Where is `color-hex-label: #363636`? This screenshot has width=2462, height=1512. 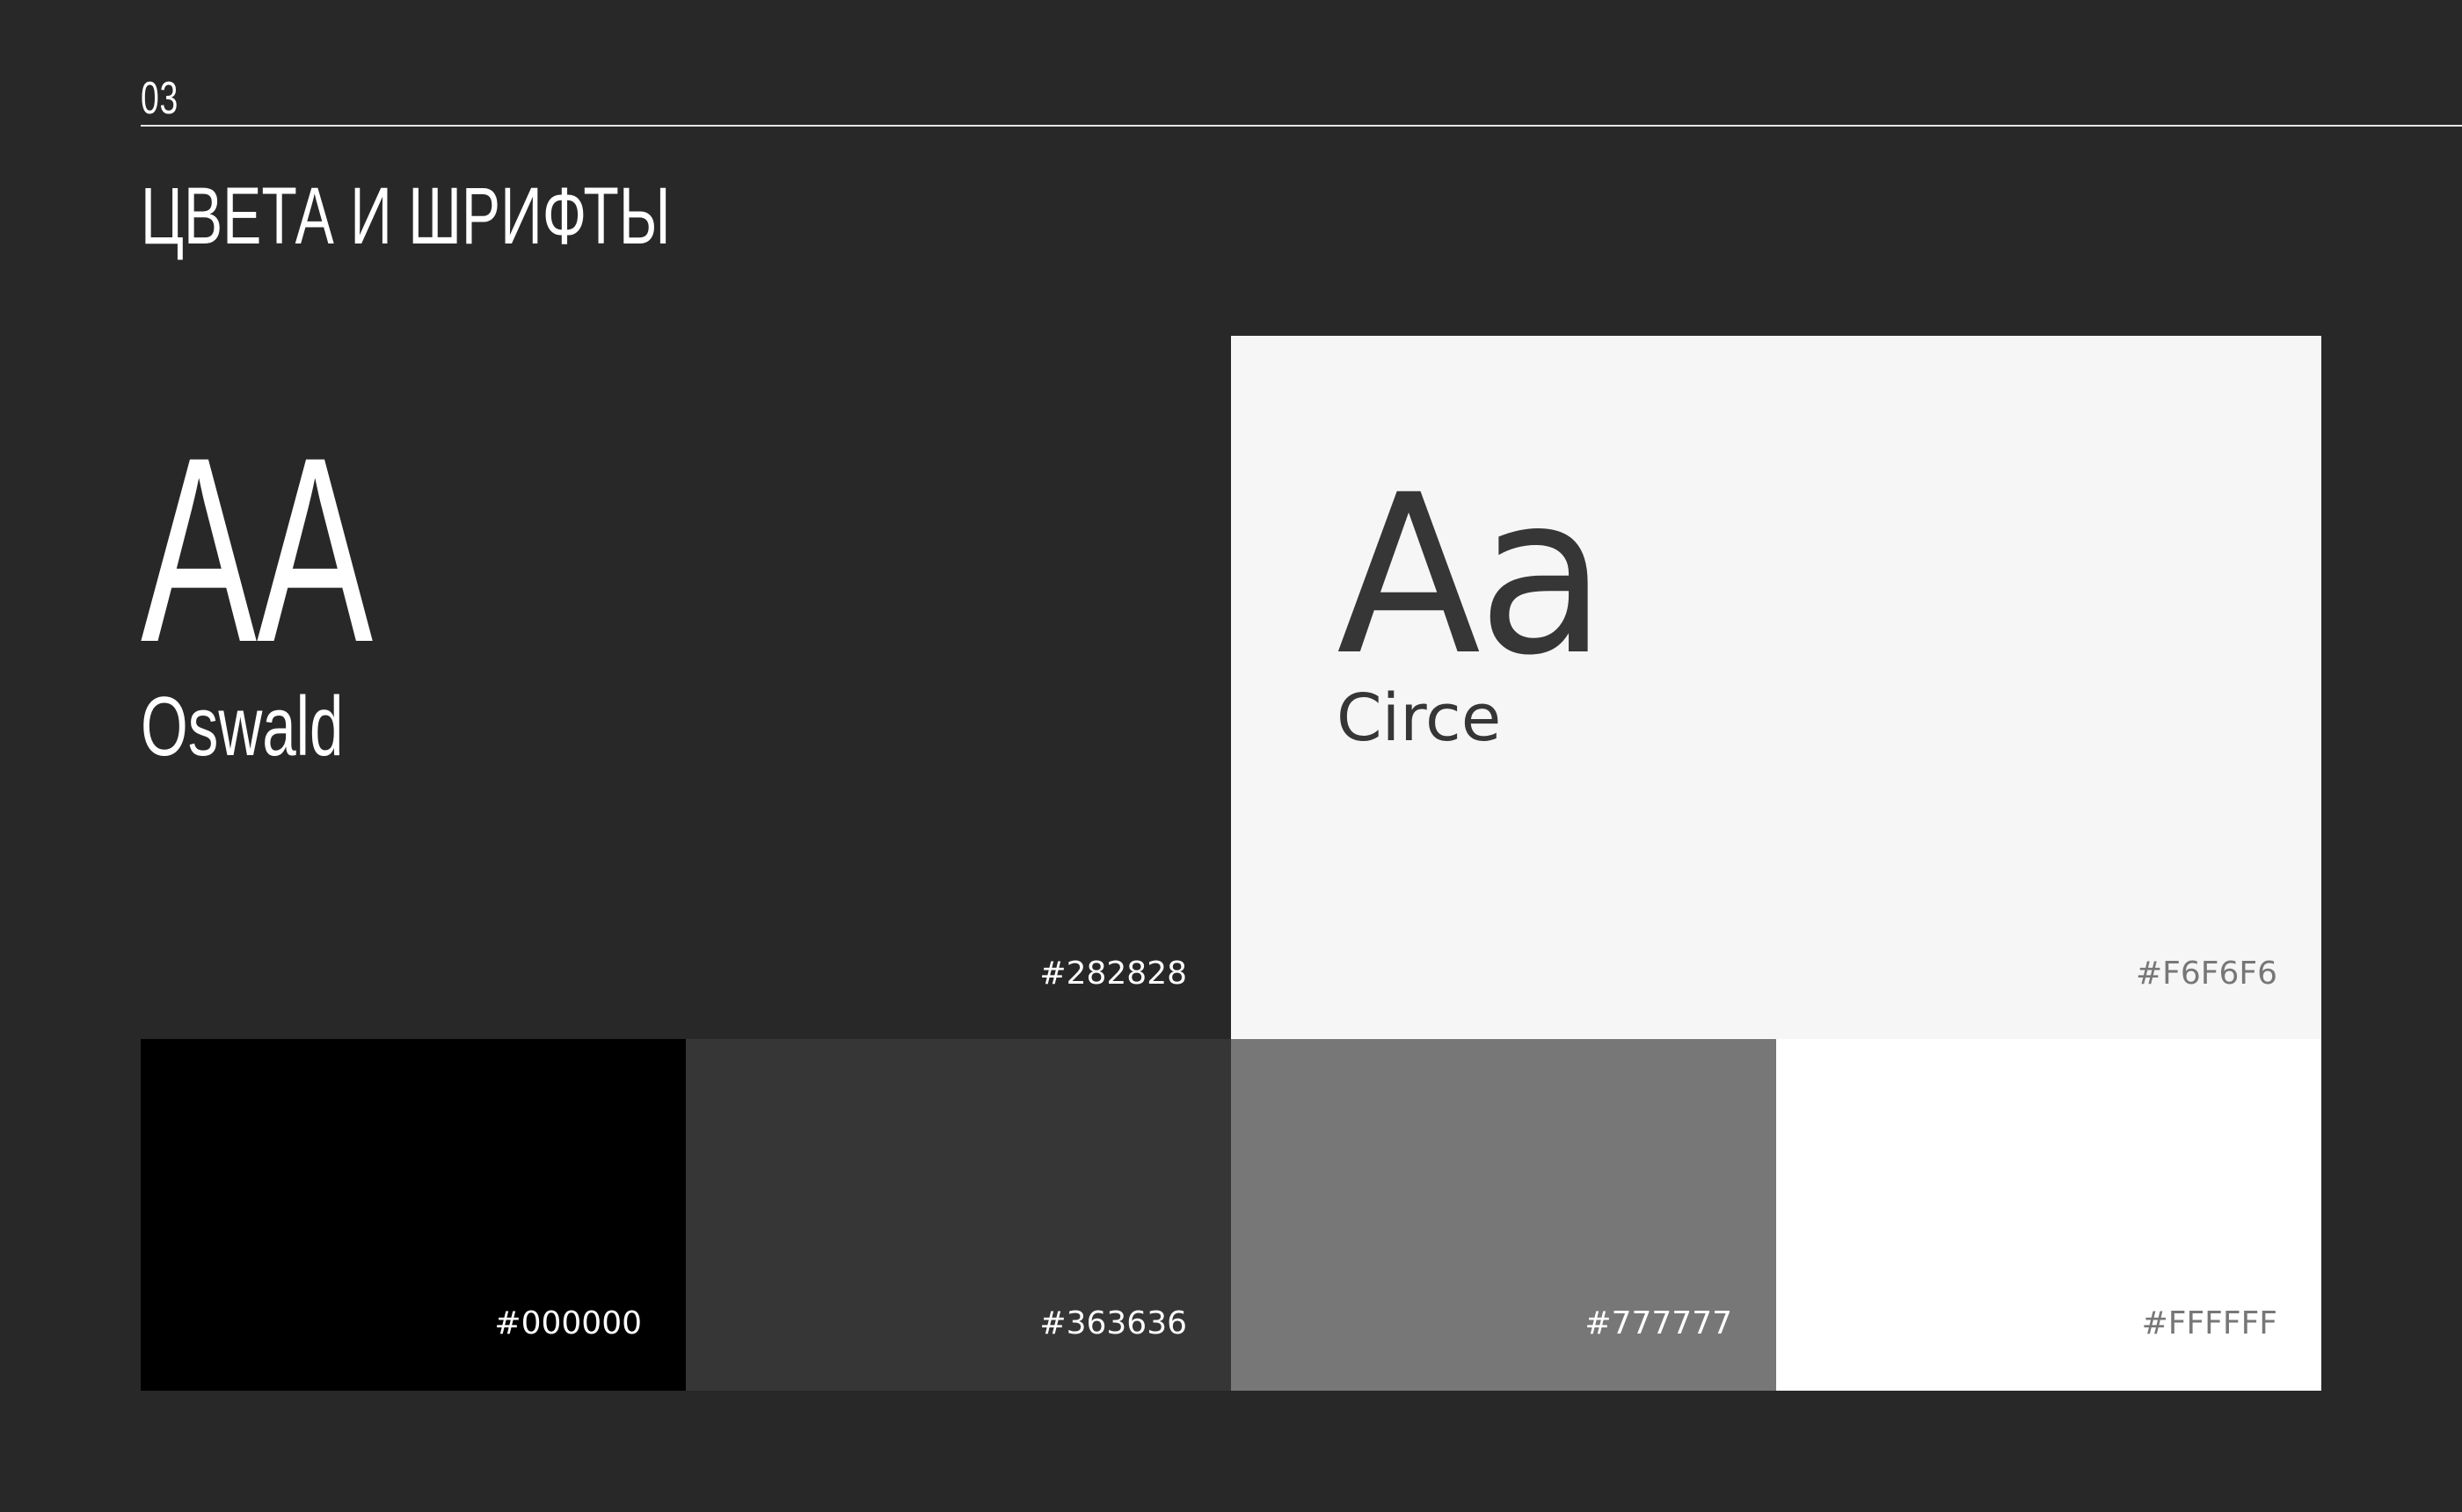
color-hex-label: #363636 is located at coordinates (1113, 1323).